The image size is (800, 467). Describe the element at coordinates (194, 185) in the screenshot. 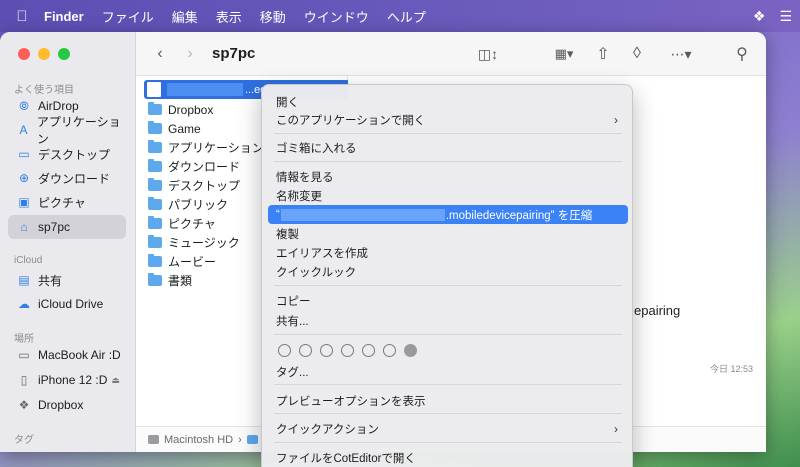

I see `list-item: デスクトップ` at that location.